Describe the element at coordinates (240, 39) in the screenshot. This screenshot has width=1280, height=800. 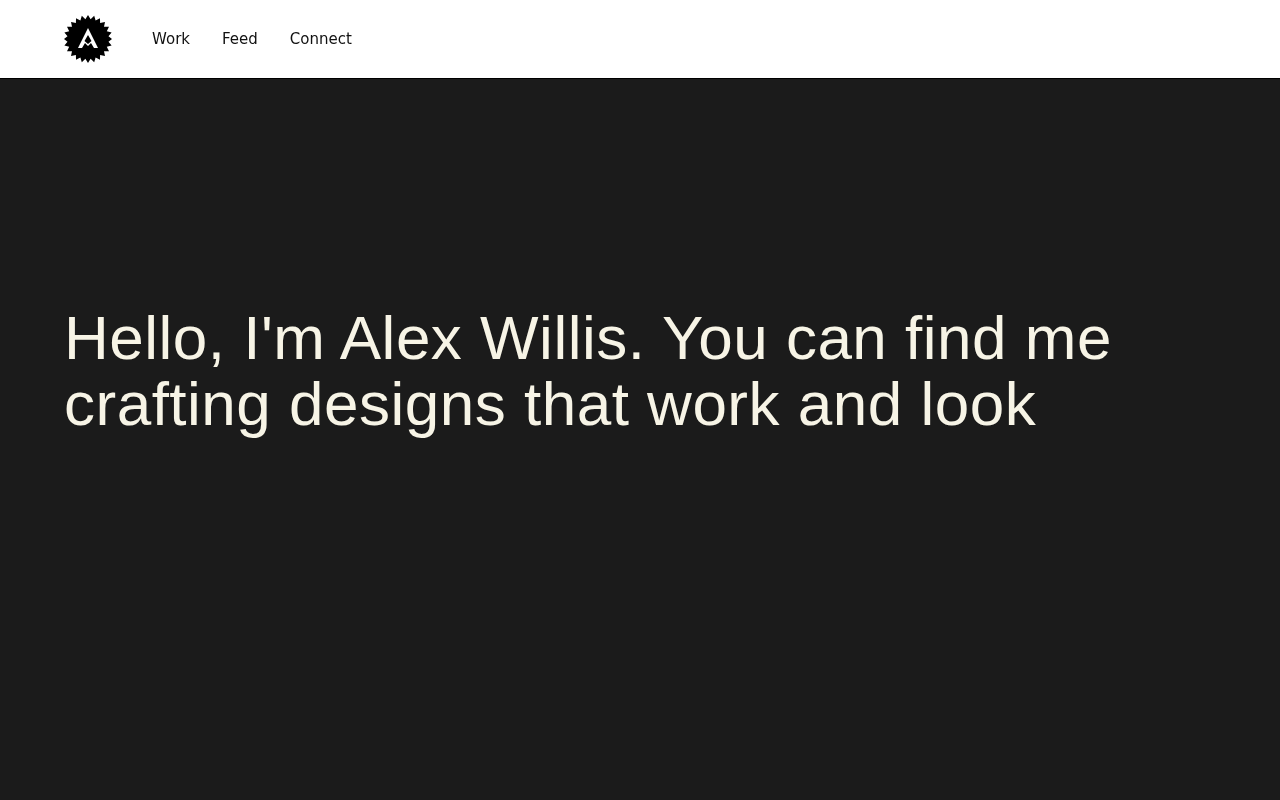
I see `nav-link: Feed` at that location.